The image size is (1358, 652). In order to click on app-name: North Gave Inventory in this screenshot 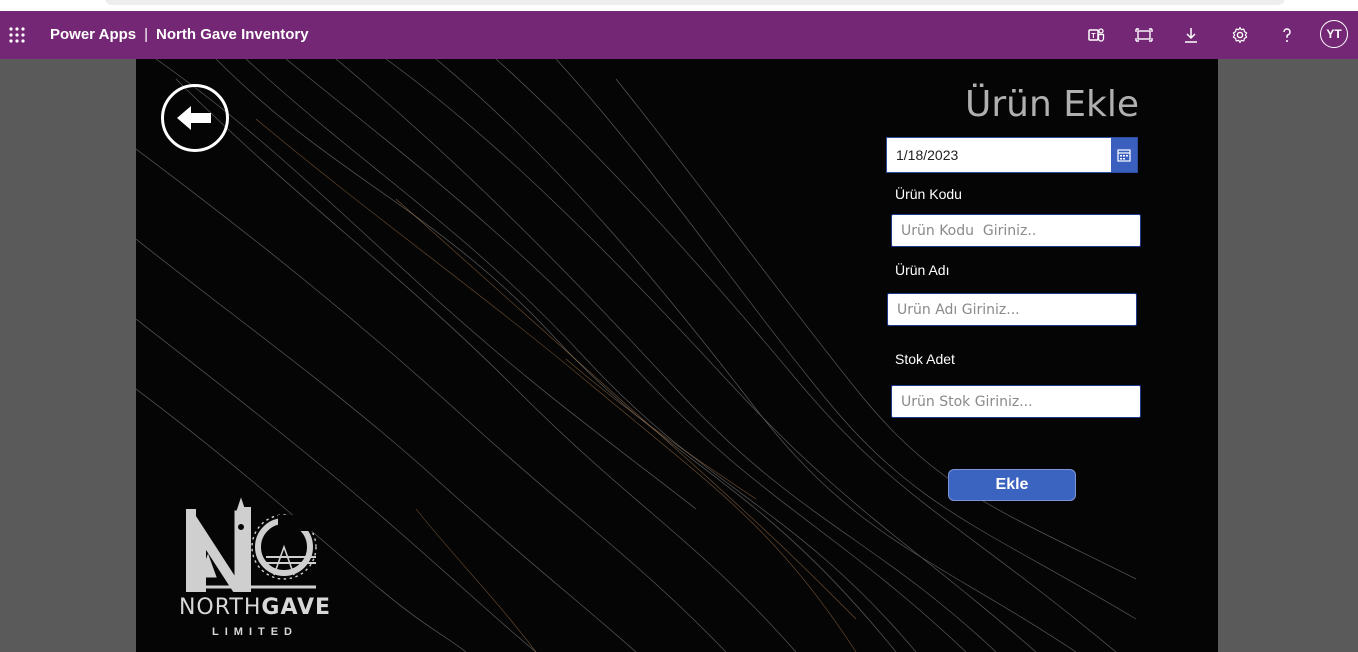, I will do `click(232, 34)`.